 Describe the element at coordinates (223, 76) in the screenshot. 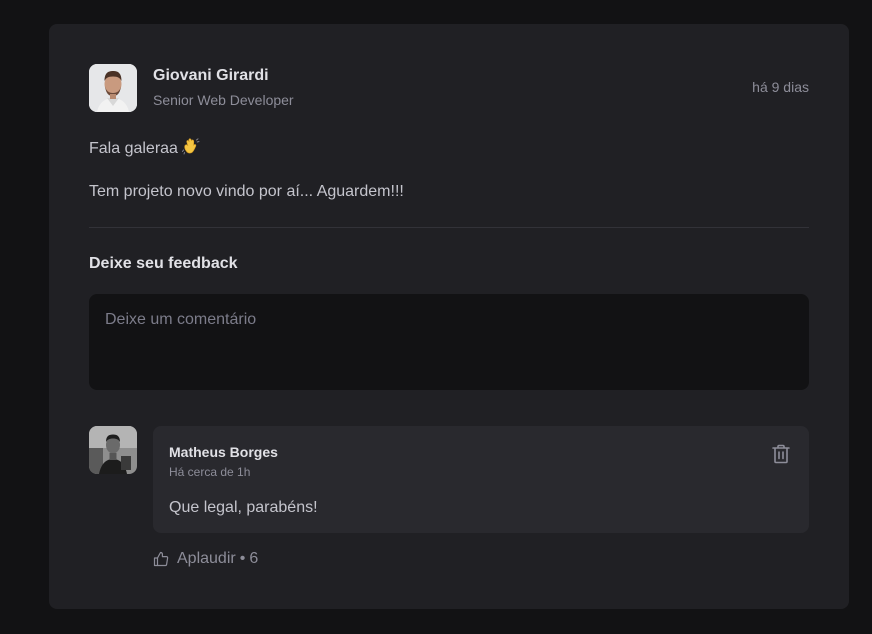

I see `author-name: Giovani Girardi` at that location.